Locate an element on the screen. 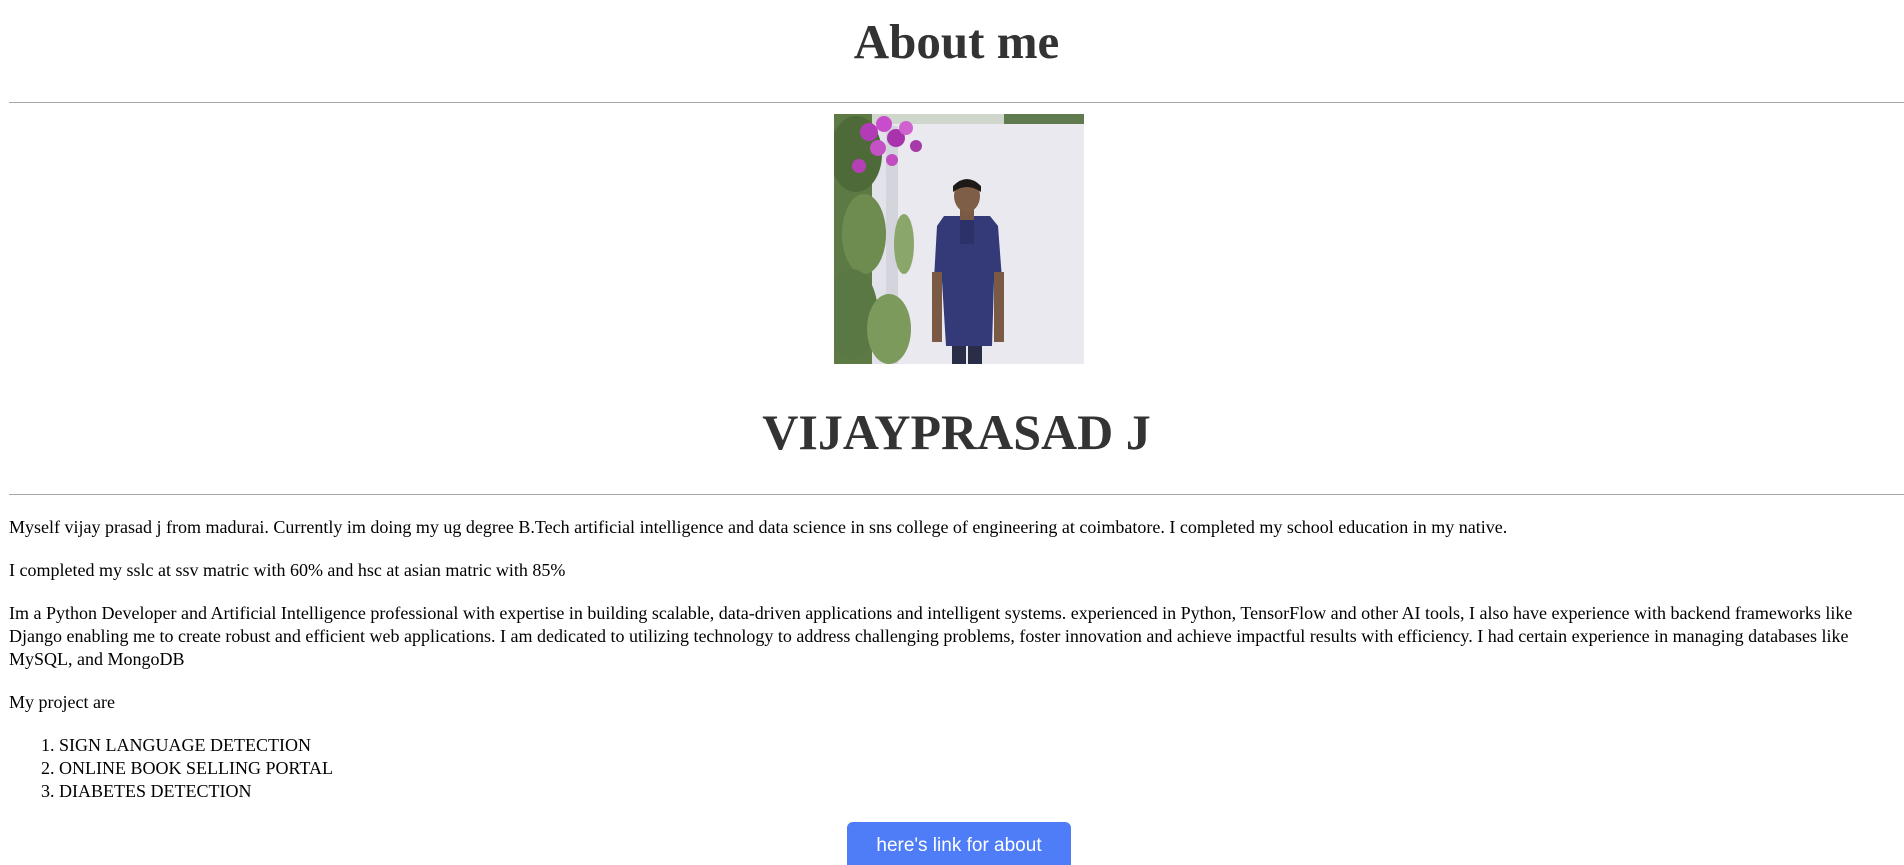  page-title: About me is located at coordinates (956, 41).